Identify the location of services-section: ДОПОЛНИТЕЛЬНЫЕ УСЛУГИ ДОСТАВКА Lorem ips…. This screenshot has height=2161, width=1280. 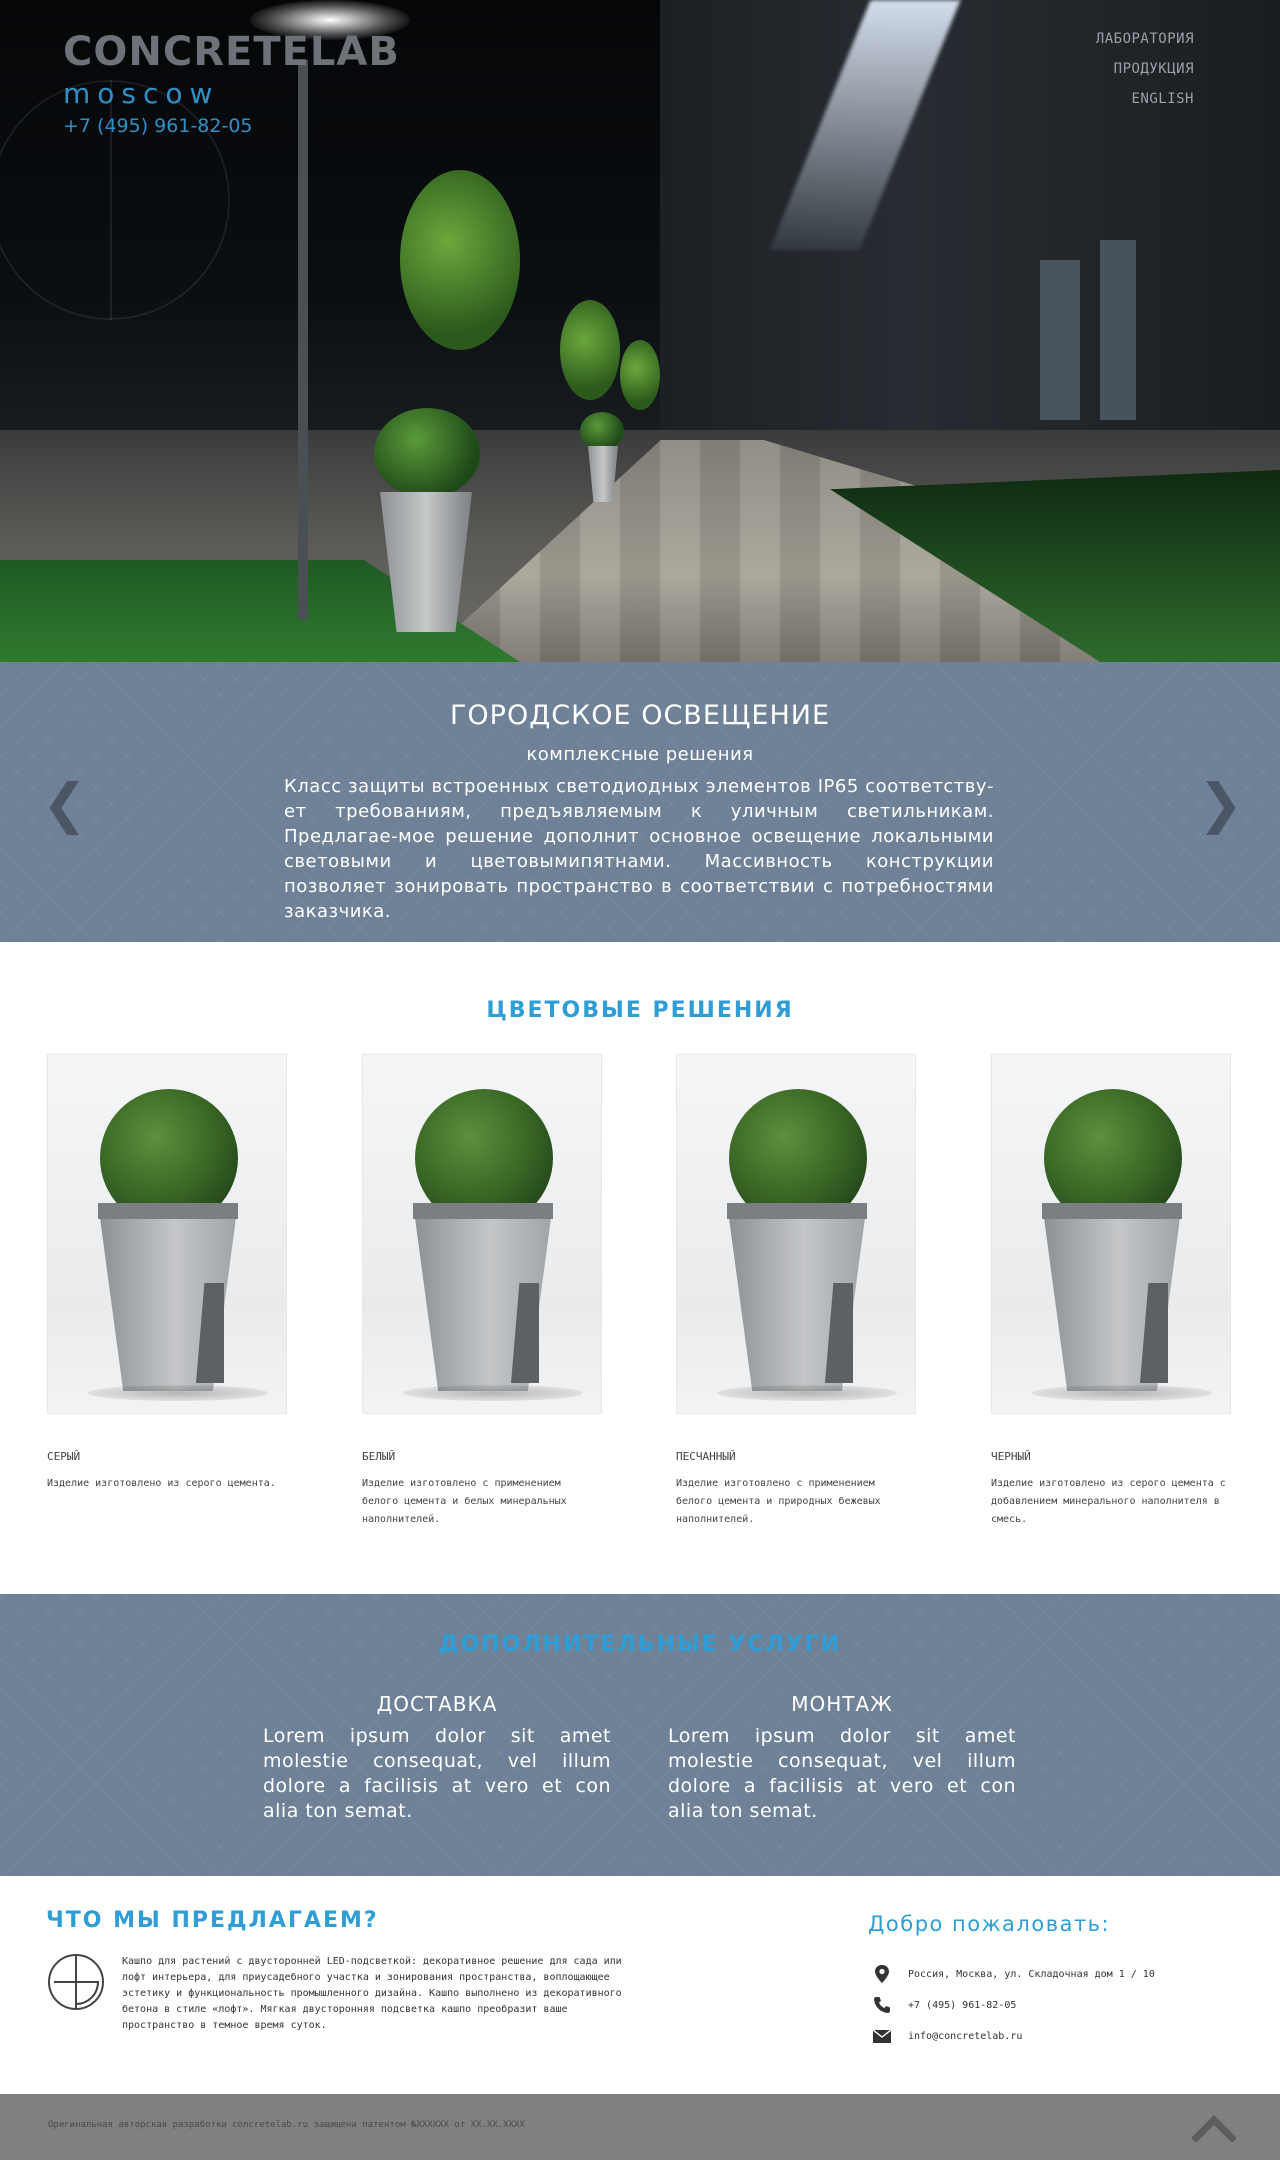
(640, 1735).